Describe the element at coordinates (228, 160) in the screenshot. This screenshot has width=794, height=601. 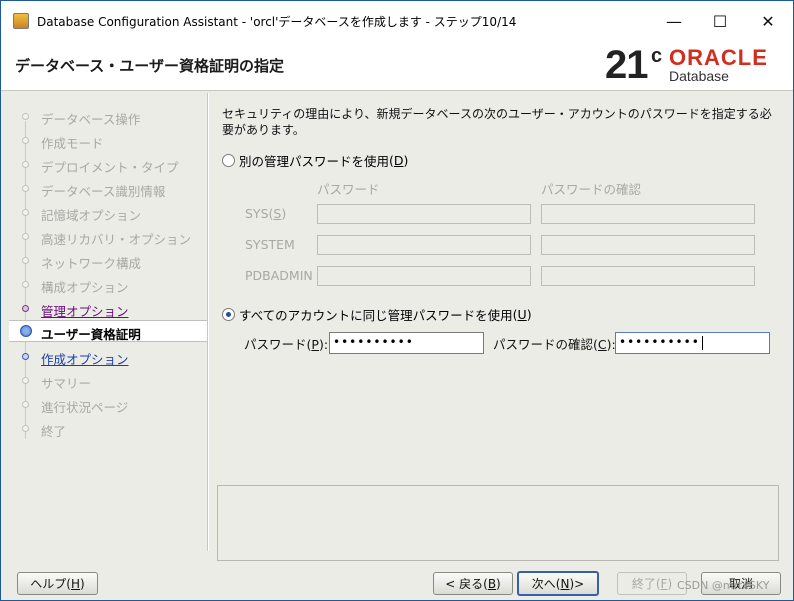
I see `separate-password-radio` at that location.